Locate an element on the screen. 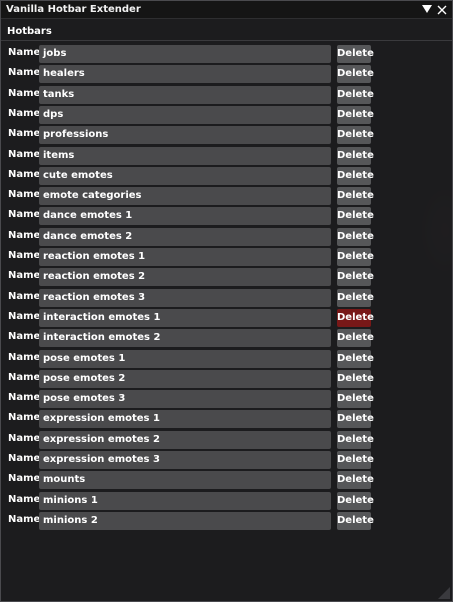 Image resolution: width=453 pixels, height=602 pixels. hotbar-row: Name dance emotes 2 Delete is located at coordinates (226, 237).